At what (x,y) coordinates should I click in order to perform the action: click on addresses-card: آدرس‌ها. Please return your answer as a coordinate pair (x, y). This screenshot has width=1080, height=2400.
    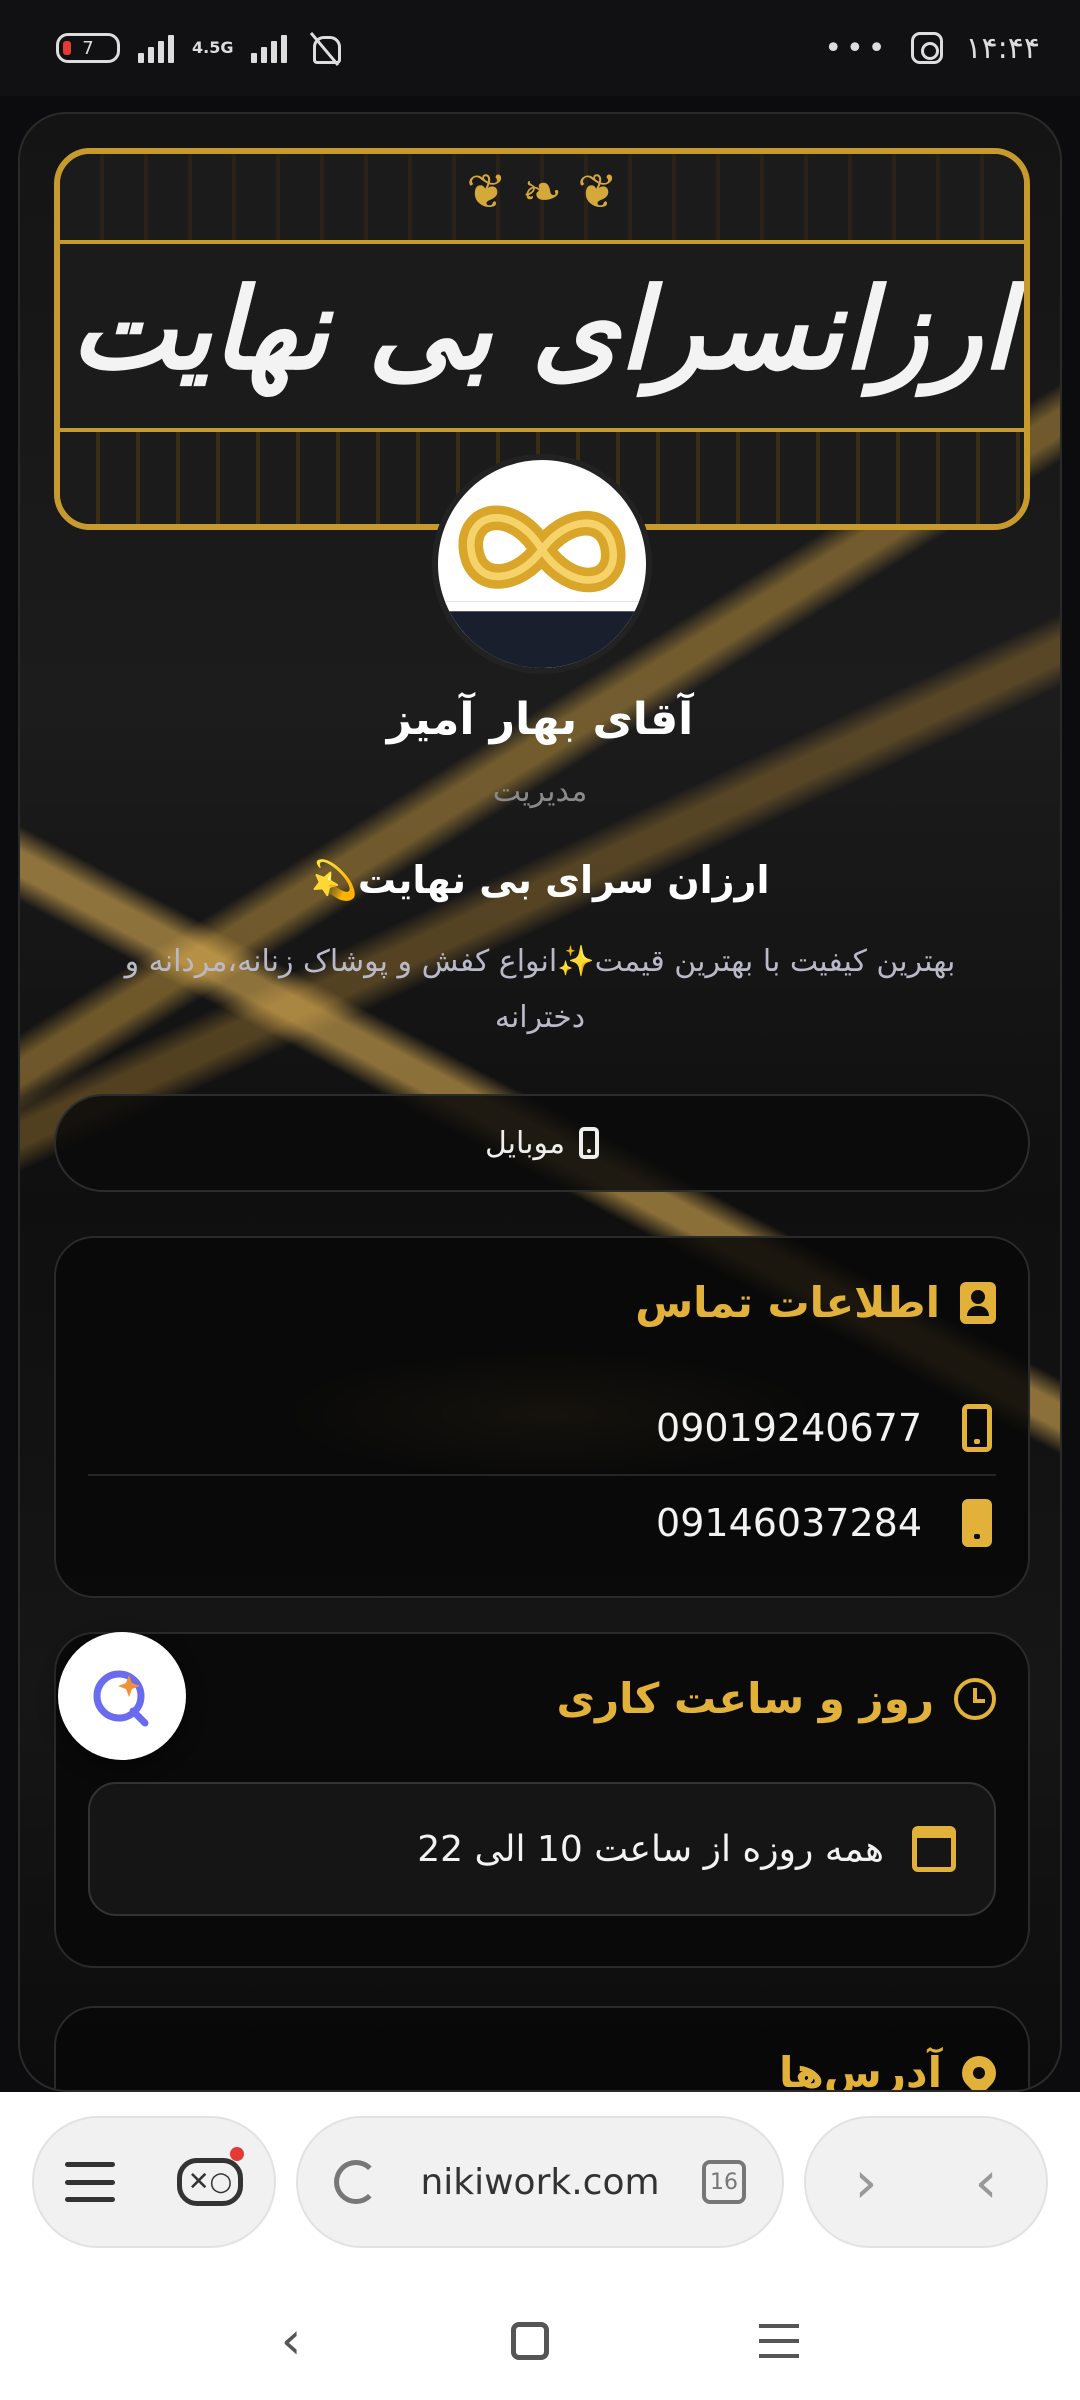
    Looking at the image, I should click on (542, 2049).